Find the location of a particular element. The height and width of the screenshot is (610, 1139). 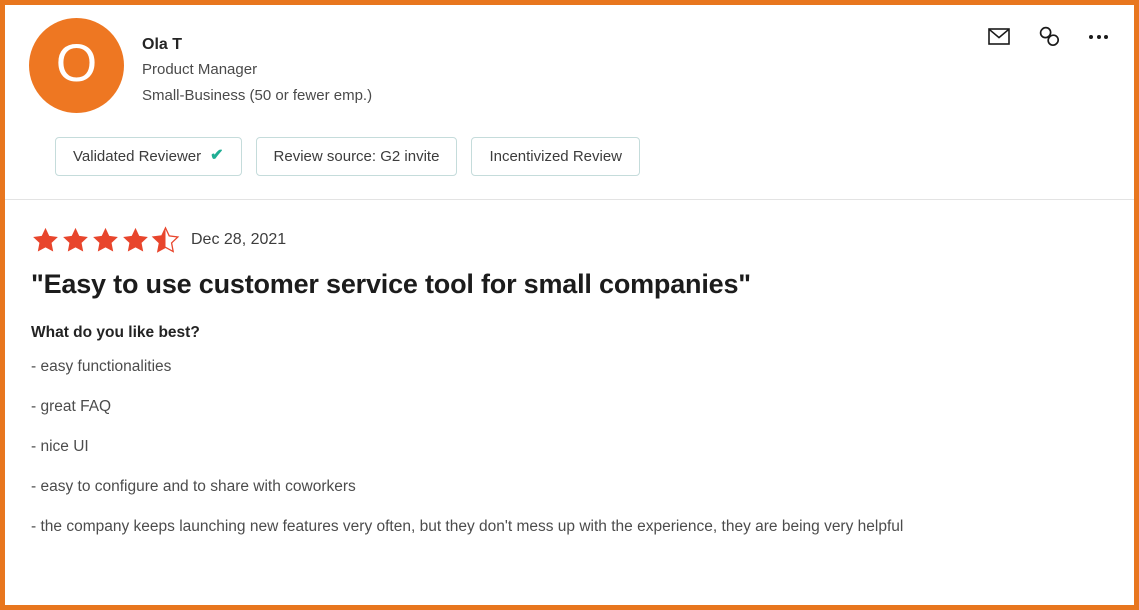

badge-label: Review source: G2 invite is located at coordinates (356, 156).